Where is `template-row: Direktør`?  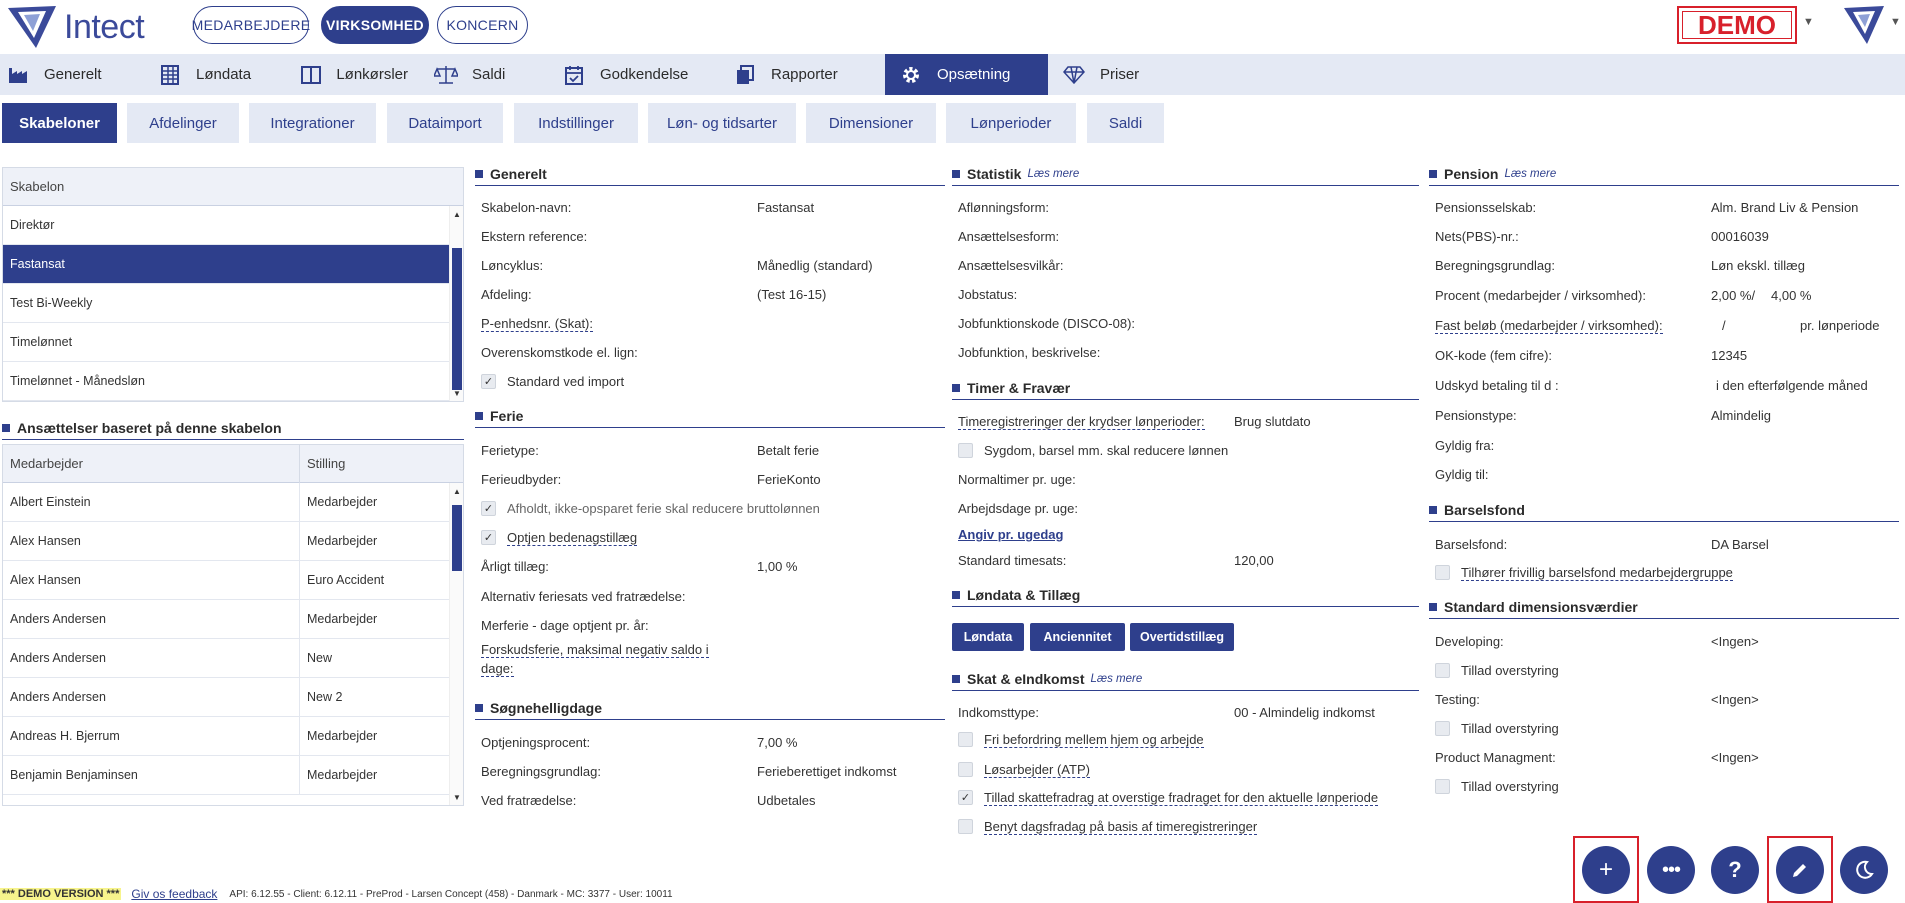
template-row: Direktør is located at coordinates (233, 225).